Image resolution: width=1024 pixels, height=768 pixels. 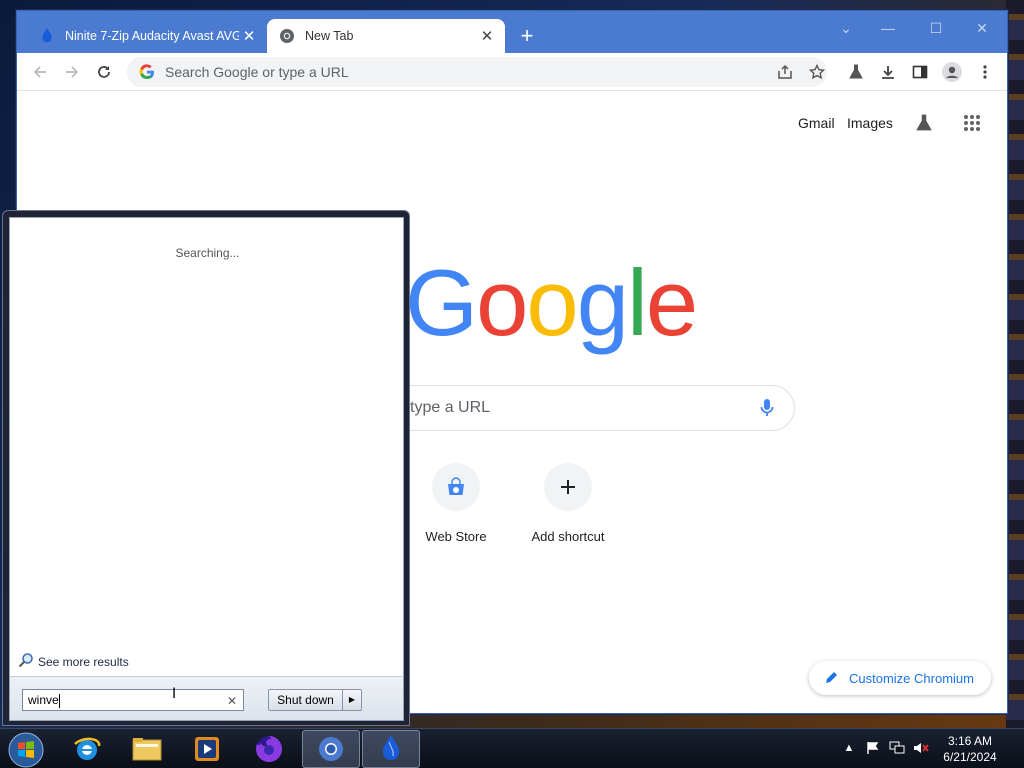 I want to click on back-button, so click(x=40, y=72).